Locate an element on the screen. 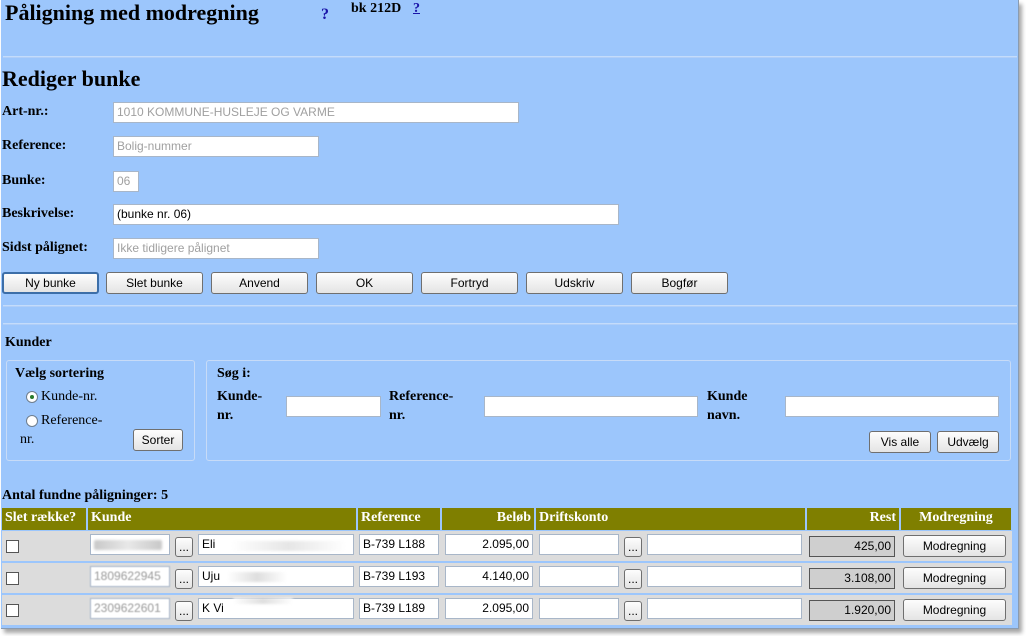 This screenshot has height=636, width=1026. art-field: 1010 KOMMUNE-HUSLEJE OG VARME is located at coordinates (316, 112).